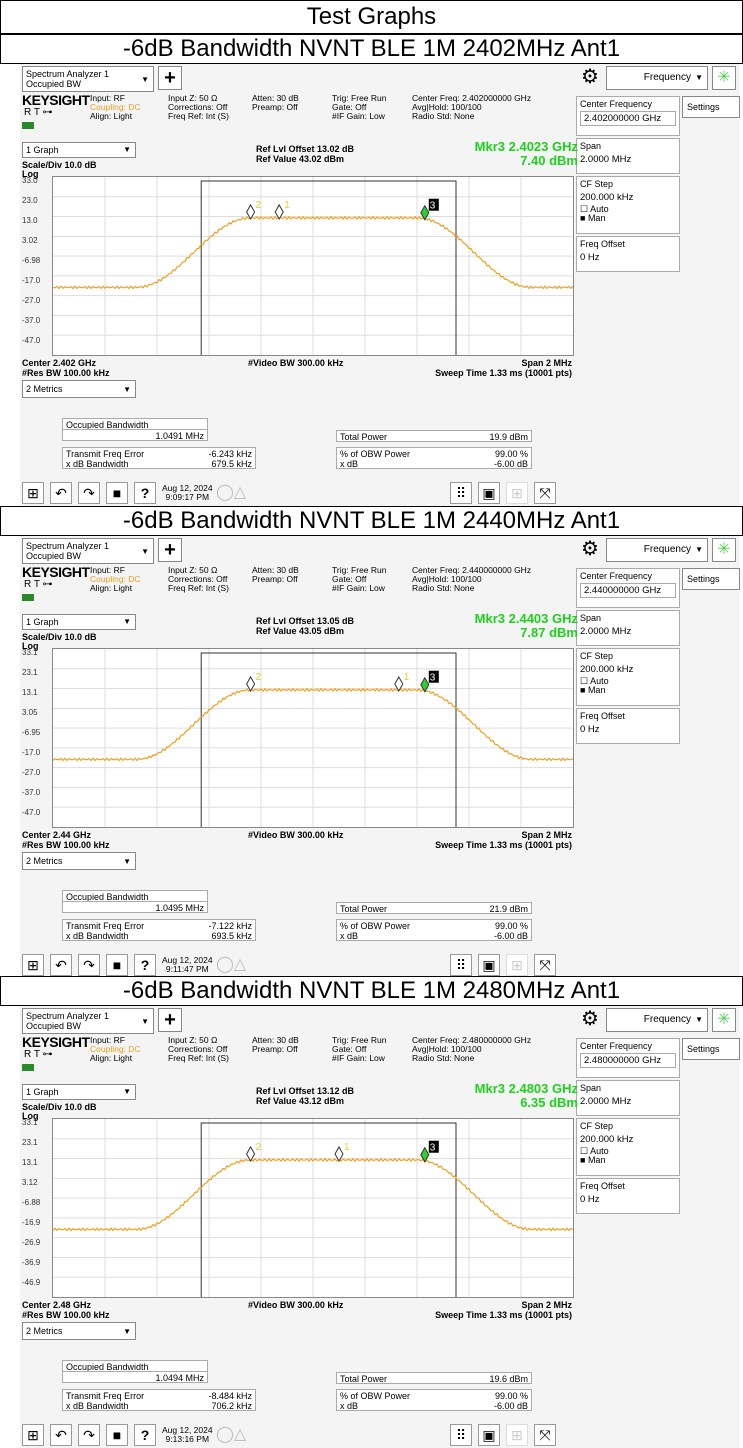 The image size is (743, 1448). Describe the element at coordinates (503, 373) in the screenshot. I see `sweep-label: Sweep Time 1.33 ms (10001 pts)` at that location.